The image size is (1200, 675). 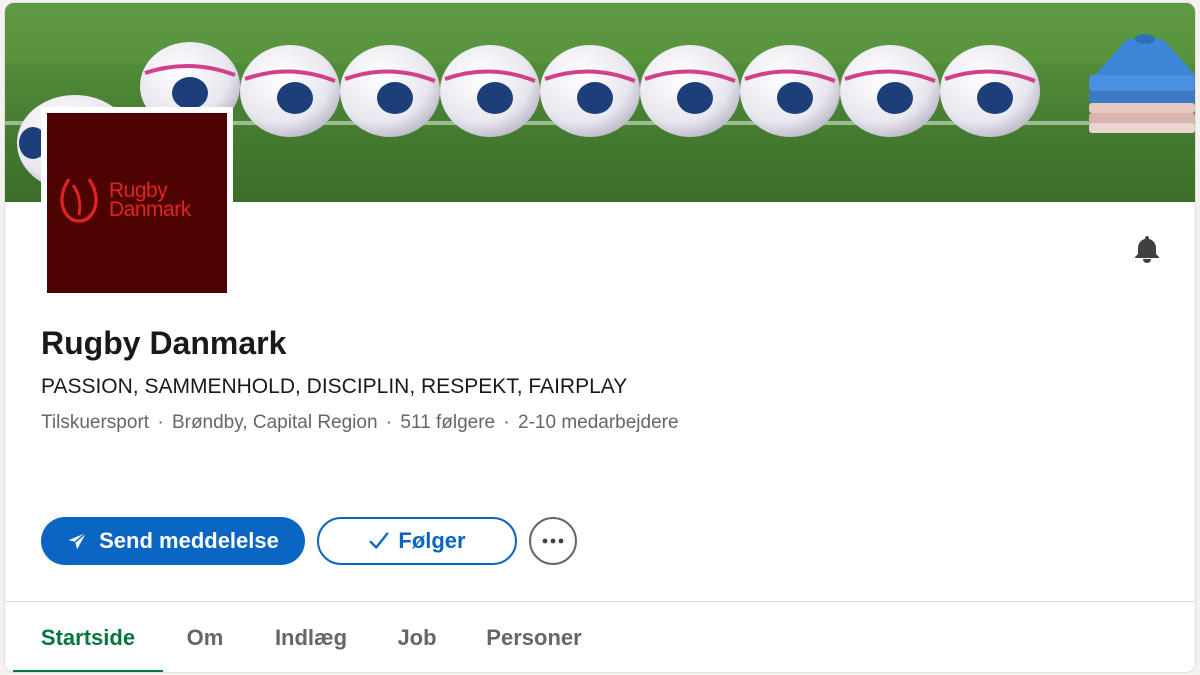 I want to click on tab-job: Job, so click(x=417, y=637).